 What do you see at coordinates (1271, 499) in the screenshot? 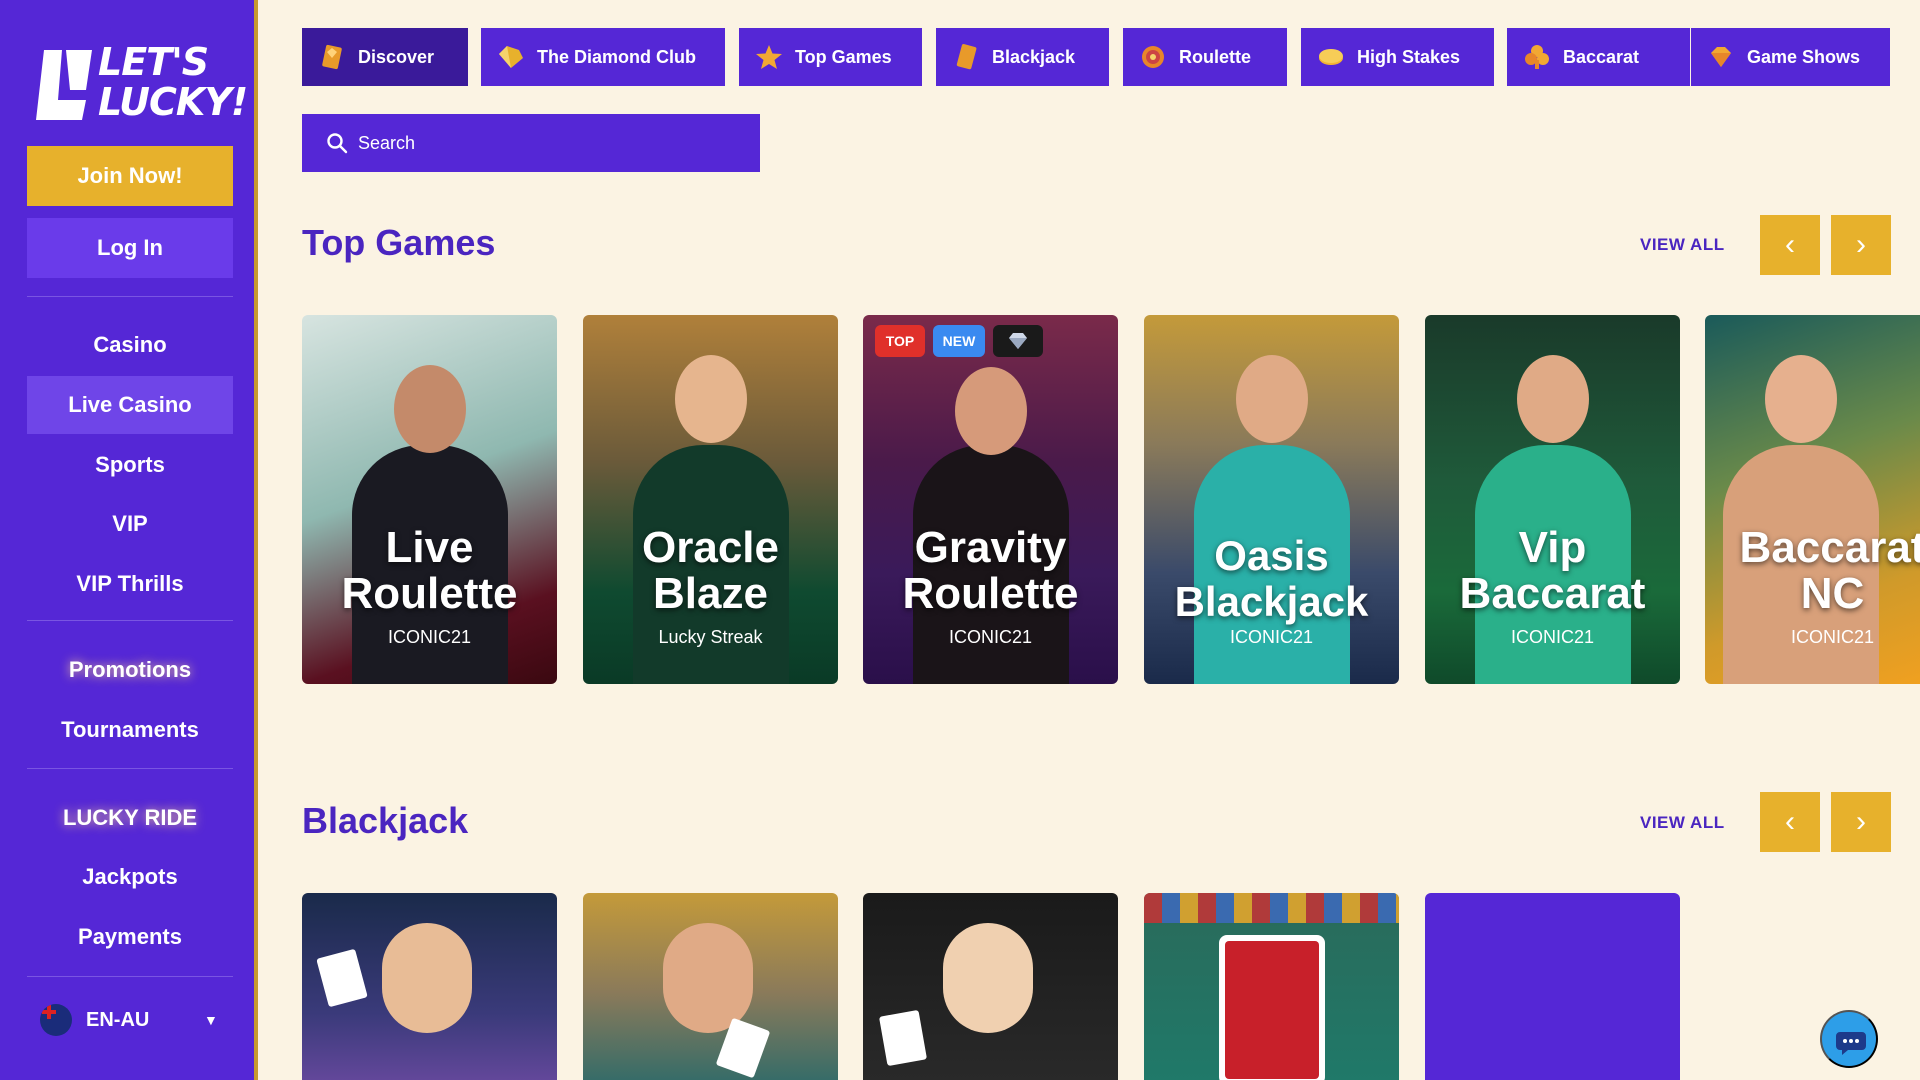
I see `game-card: Oasis Blackjack ICONIC21` at bounding box center [1271, 499].